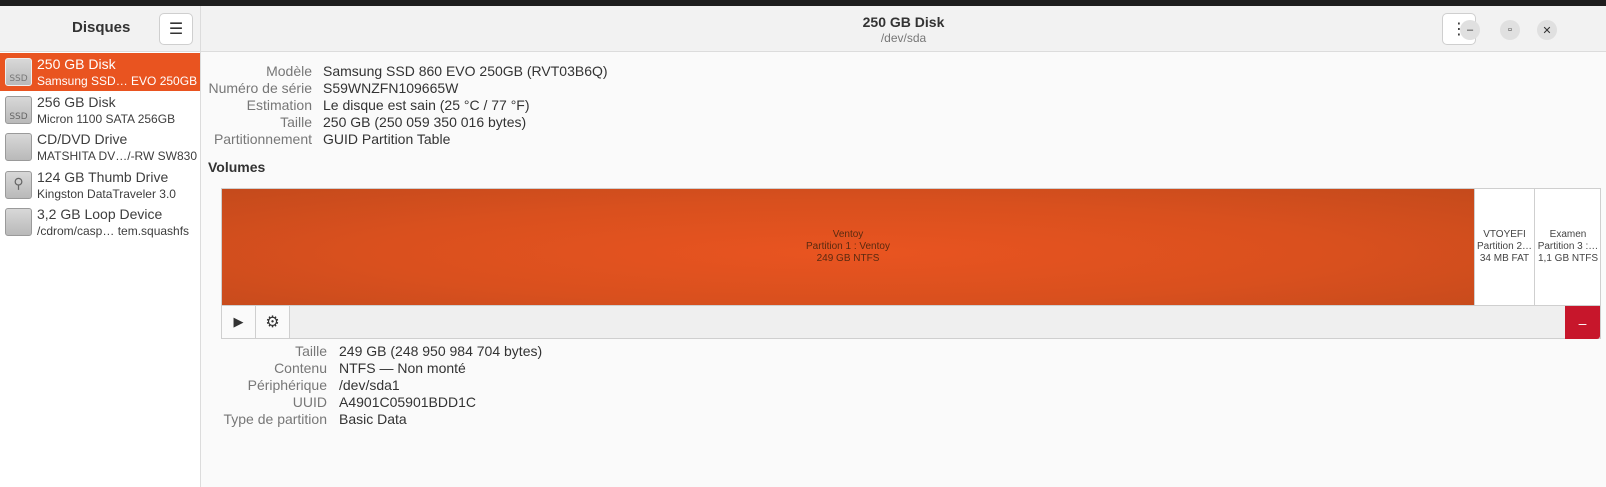 The height and width of the screenshot is (487, 1606). I want to click on partition-examen: Examen Partition 3 :… 1,1 GB NTFS, so click(1568, 247).